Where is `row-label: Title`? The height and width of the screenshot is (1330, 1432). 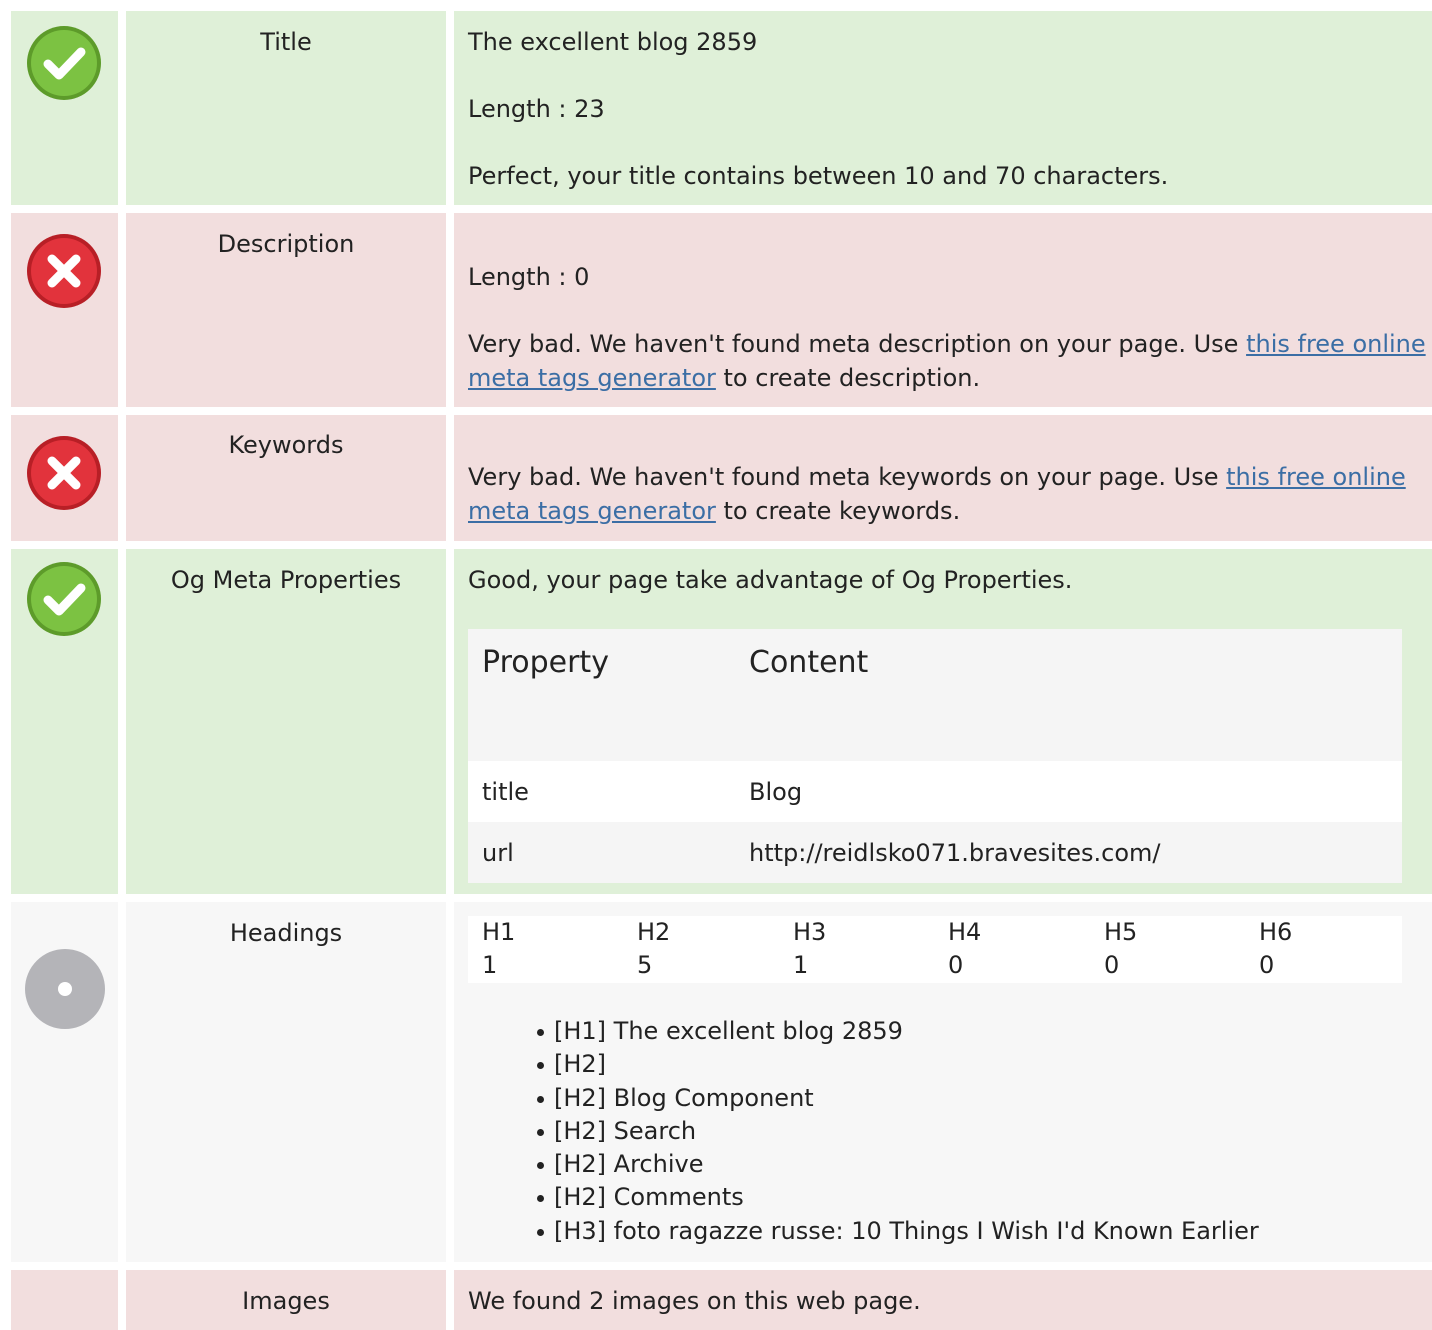
row-label: Title is located at coordinates (286, 42).